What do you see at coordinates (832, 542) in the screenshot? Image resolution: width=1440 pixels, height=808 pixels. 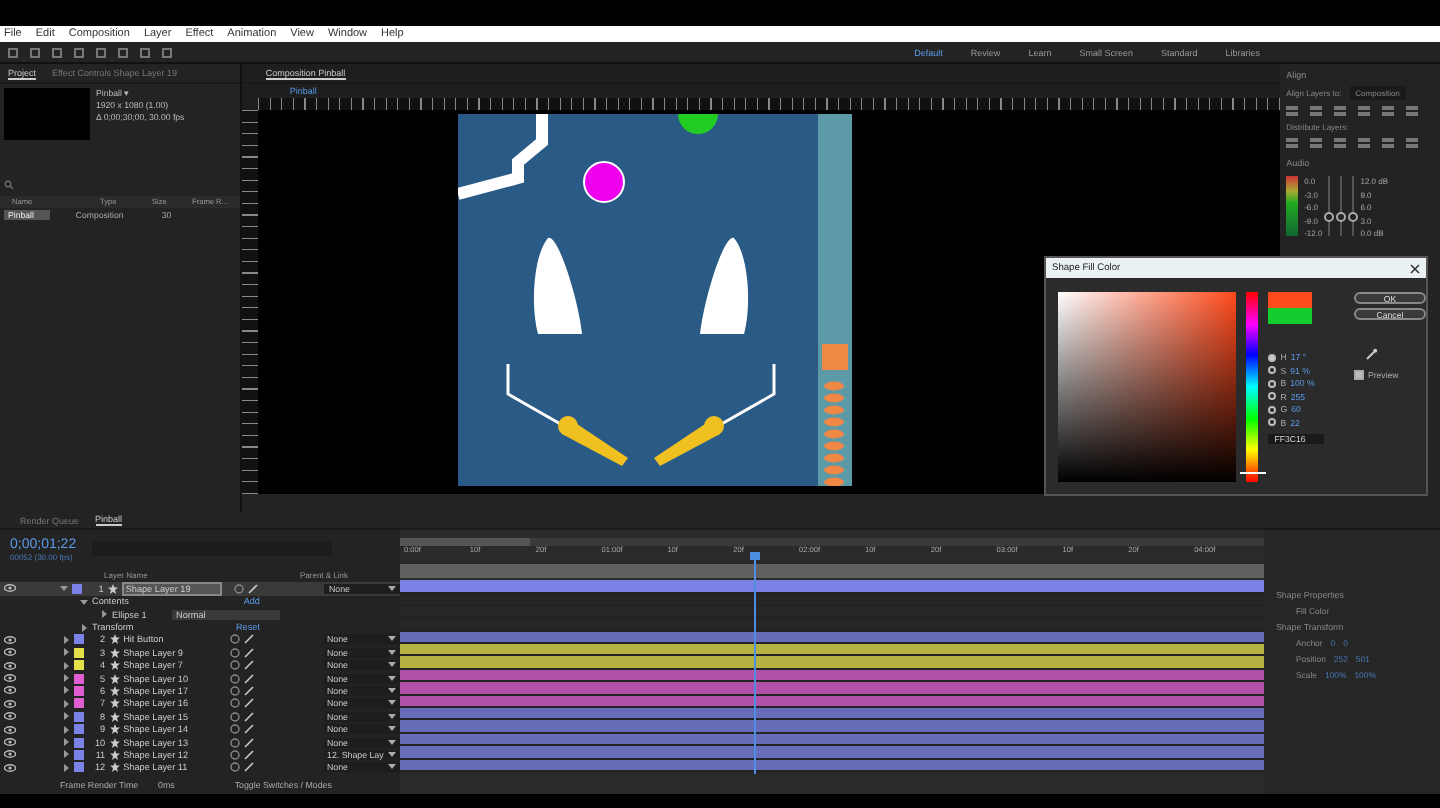 I see `work-area-track` at bounding box center [832, 542].